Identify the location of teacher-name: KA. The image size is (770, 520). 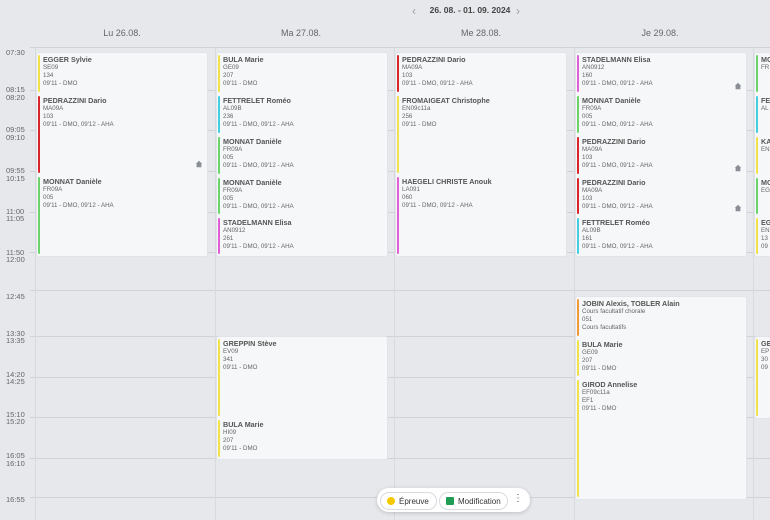
(765, 141).